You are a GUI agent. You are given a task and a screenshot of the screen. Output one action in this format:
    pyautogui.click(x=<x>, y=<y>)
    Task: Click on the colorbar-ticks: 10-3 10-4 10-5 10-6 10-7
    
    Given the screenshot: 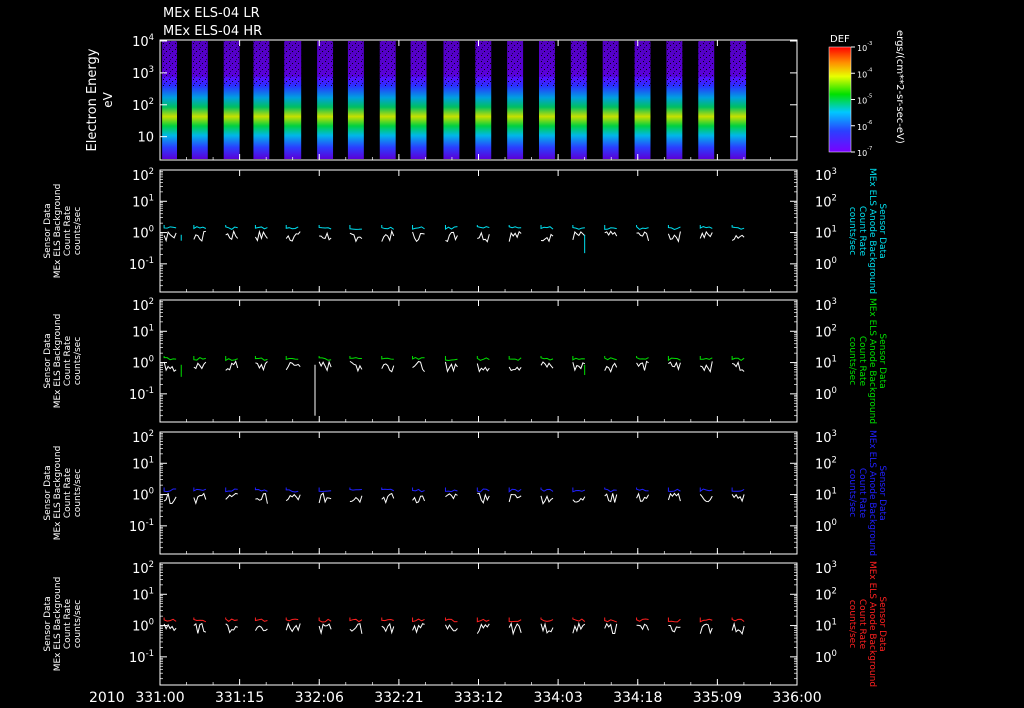 What is the action you would take?
    pyautogui.click(x=862, y=99)
    